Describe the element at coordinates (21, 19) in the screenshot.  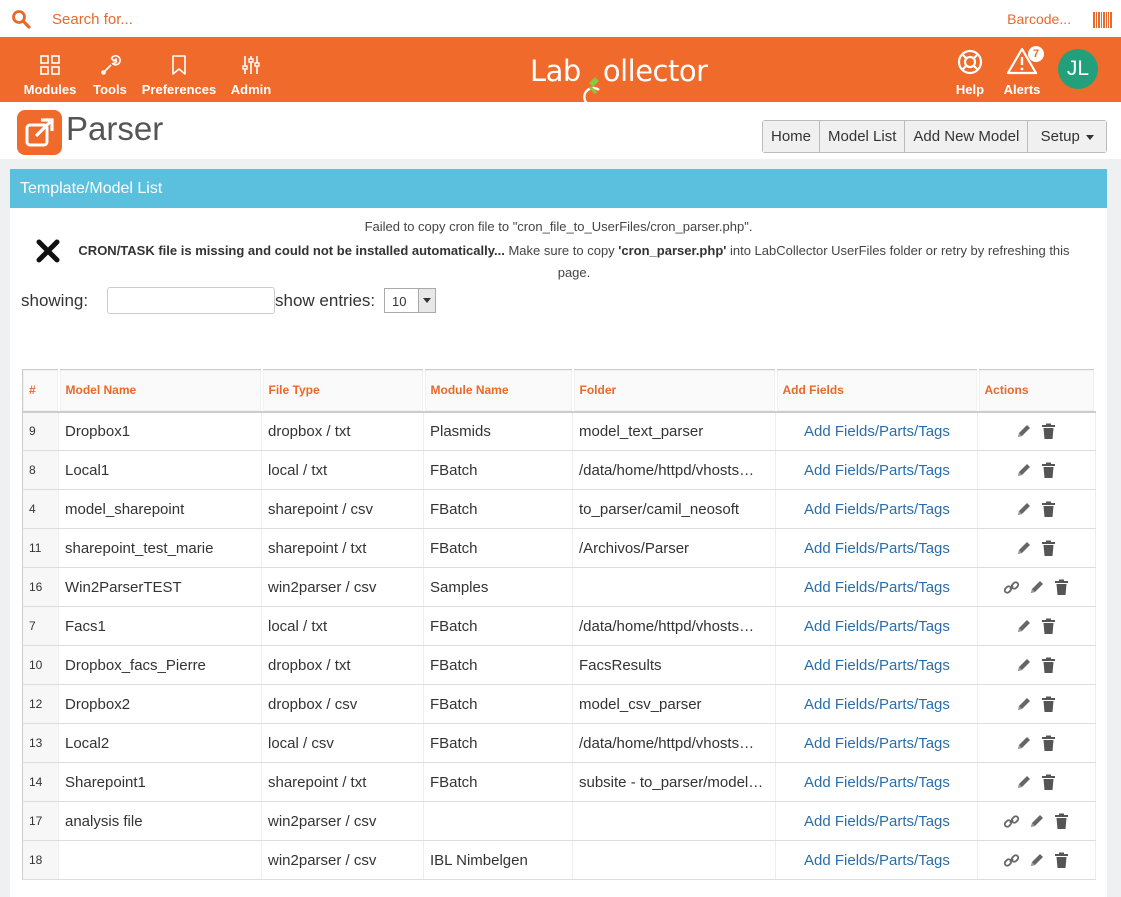
I see `search-icon` at that location.